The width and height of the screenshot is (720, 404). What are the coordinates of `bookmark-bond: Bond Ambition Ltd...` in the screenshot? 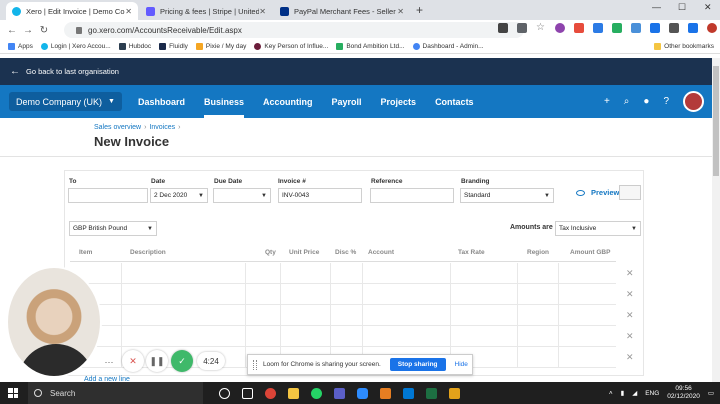 It's located at (370, 46).